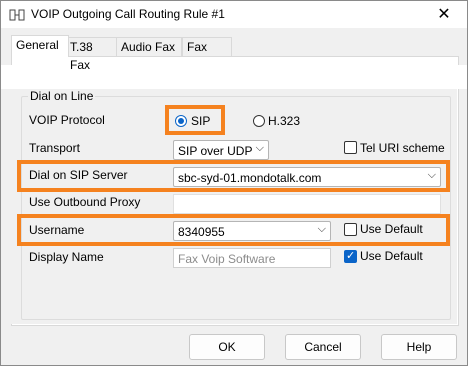 This screenshot has height=366, width=468. Describe the element at coordinates (234, 14) in the screenshot. I see `title-bar: VOIP Outgoing Call Routing Rule #1 ✕` at that location.